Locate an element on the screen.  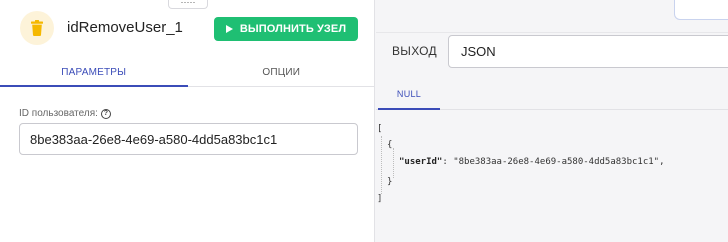
node-icon-badge is located at coordinates (37, 28).